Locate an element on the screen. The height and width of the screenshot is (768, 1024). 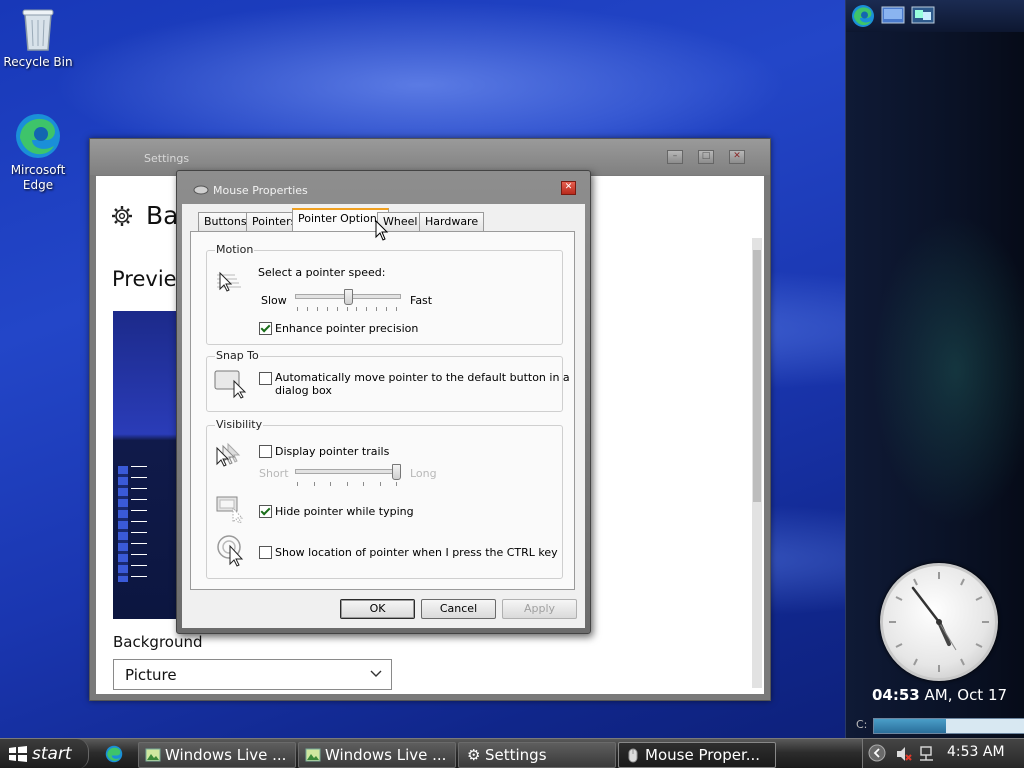
trails-long-label: Long is located at coordinates (423, 473).